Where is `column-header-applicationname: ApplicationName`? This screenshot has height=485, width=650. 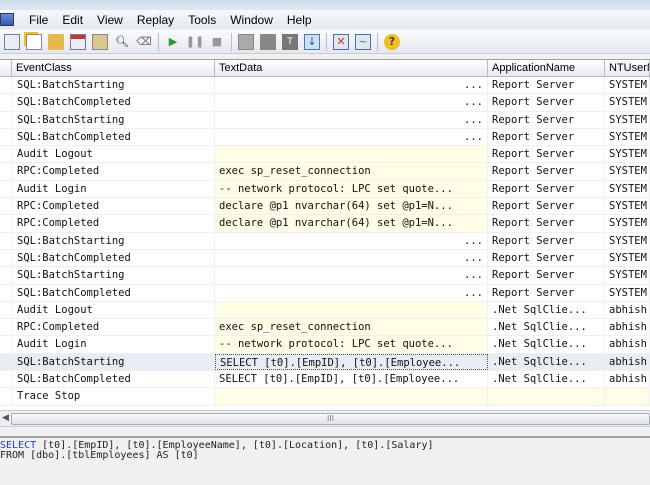 column-header-applicationname: ApplicationName is located at coordinates (546, 68).